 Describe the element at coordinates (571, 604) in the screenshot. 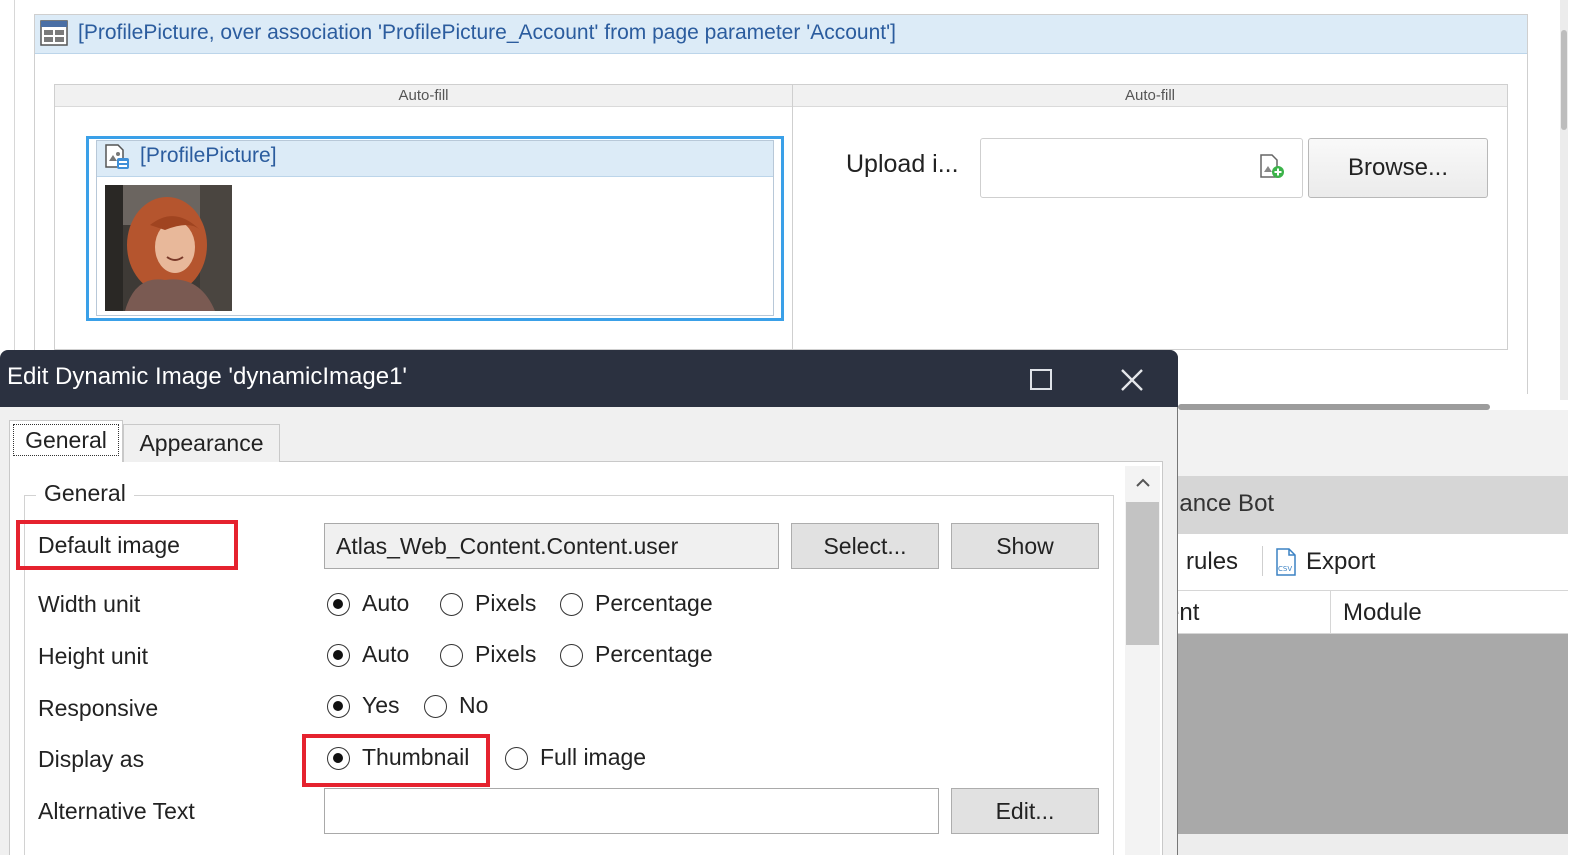

I see `width-unit-percentage-radio` at that location.